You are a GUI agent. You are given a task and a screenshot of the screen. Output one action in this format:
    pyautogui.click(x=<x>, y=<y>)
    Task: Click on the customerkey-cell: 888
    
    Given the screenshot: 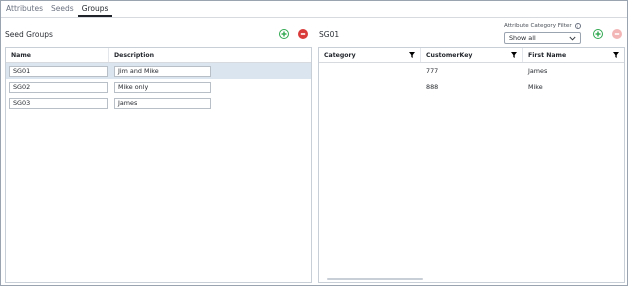 What is the action you would take?
    pyautogui.click(x=432, y=87)
    